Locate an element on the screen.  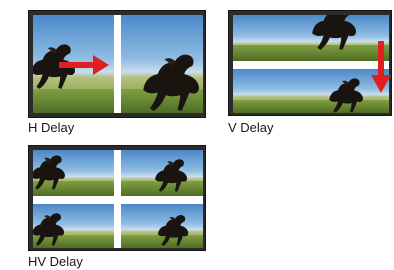
v-delay-bottom-image is located at coordinates (311, 91).